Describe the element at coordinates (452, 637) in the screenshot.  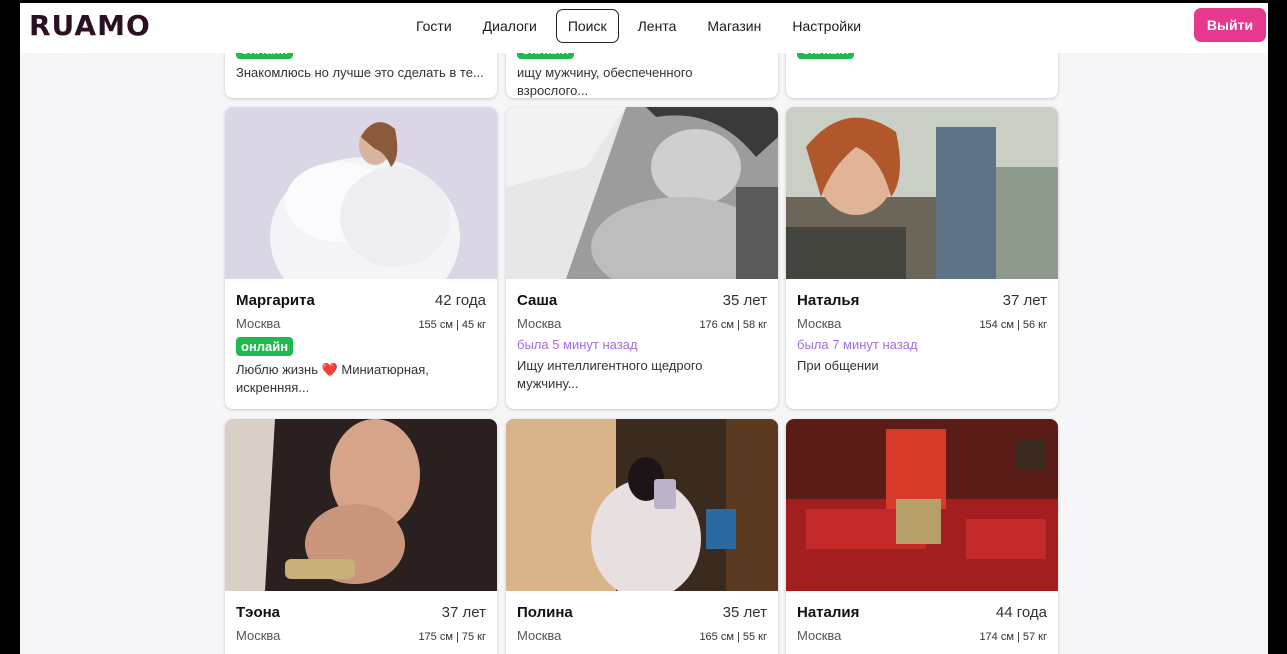
I see `card-height-weight: 175 см | 75 кг` at that location.